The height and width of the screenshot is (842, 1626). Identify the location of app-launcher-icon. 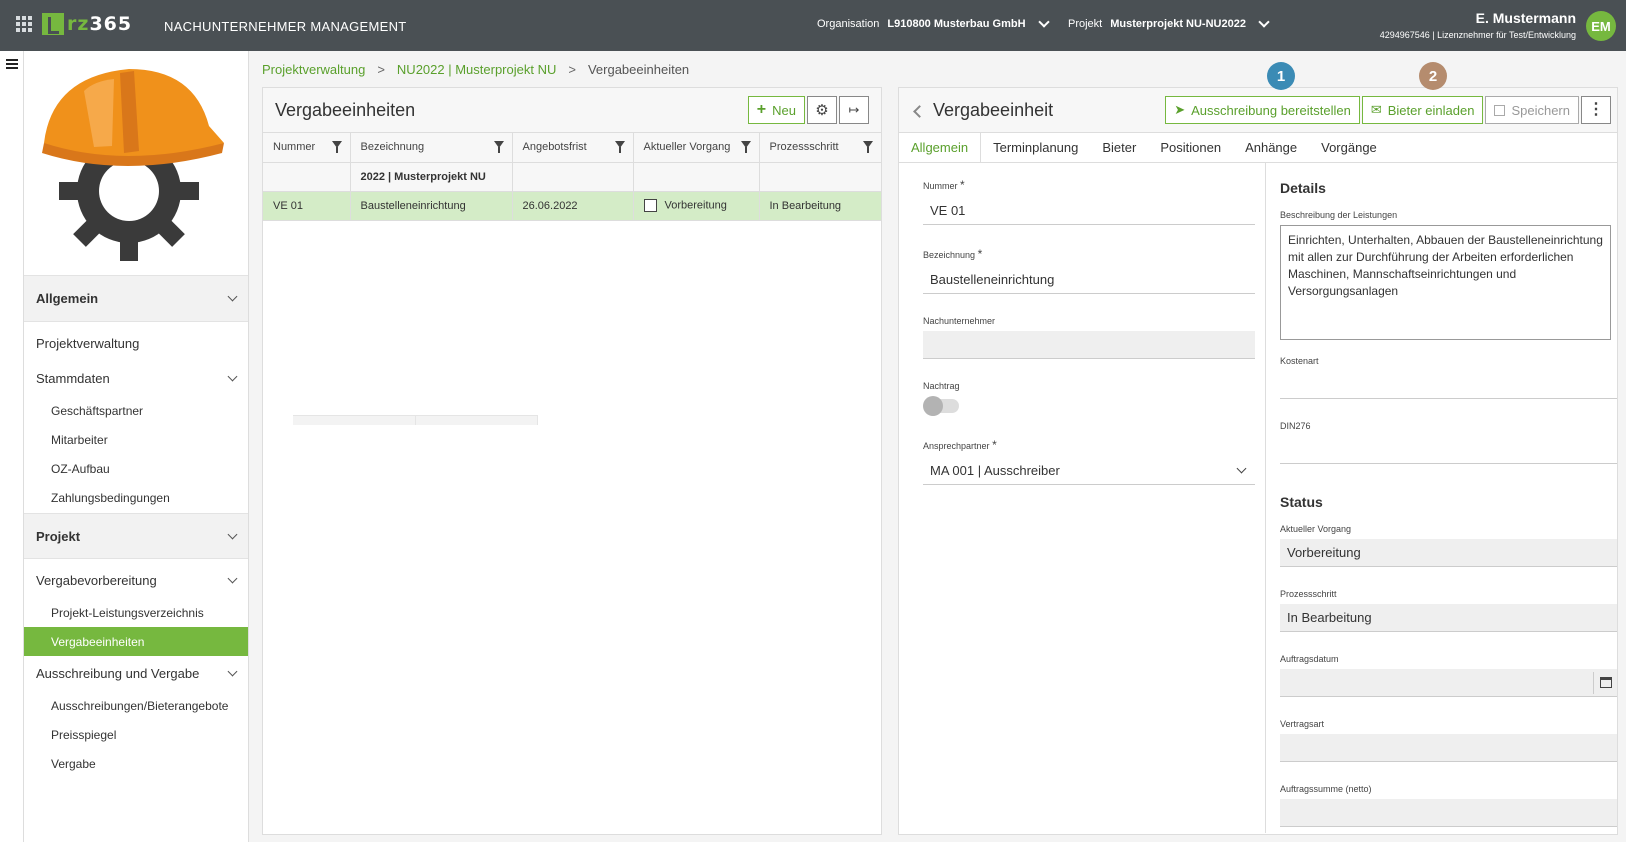
(24, 24).